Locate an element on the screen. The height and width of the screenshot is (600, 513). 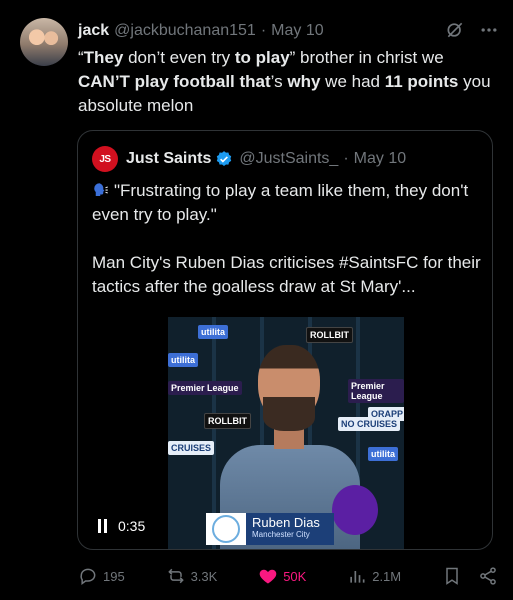
quoted-tweet-header: JS Just Saints @JustSaints_ · May 10 is located at coordinates (249, 159).